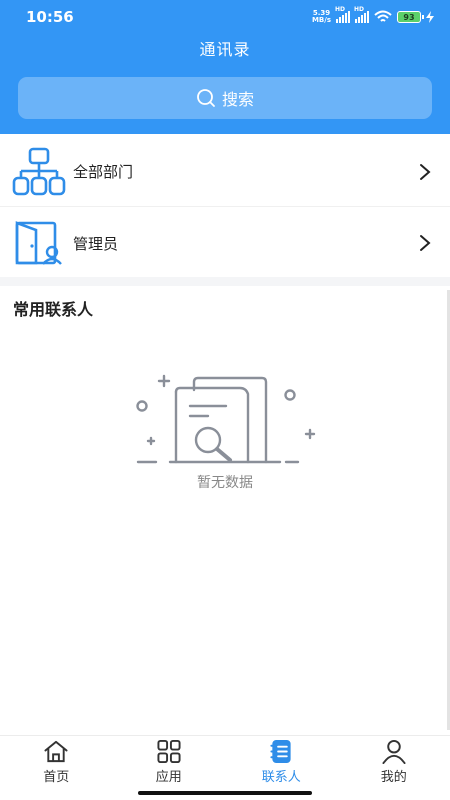 The image size is (450, 800). I want to click on admin-door-icon, so click(38, 243).